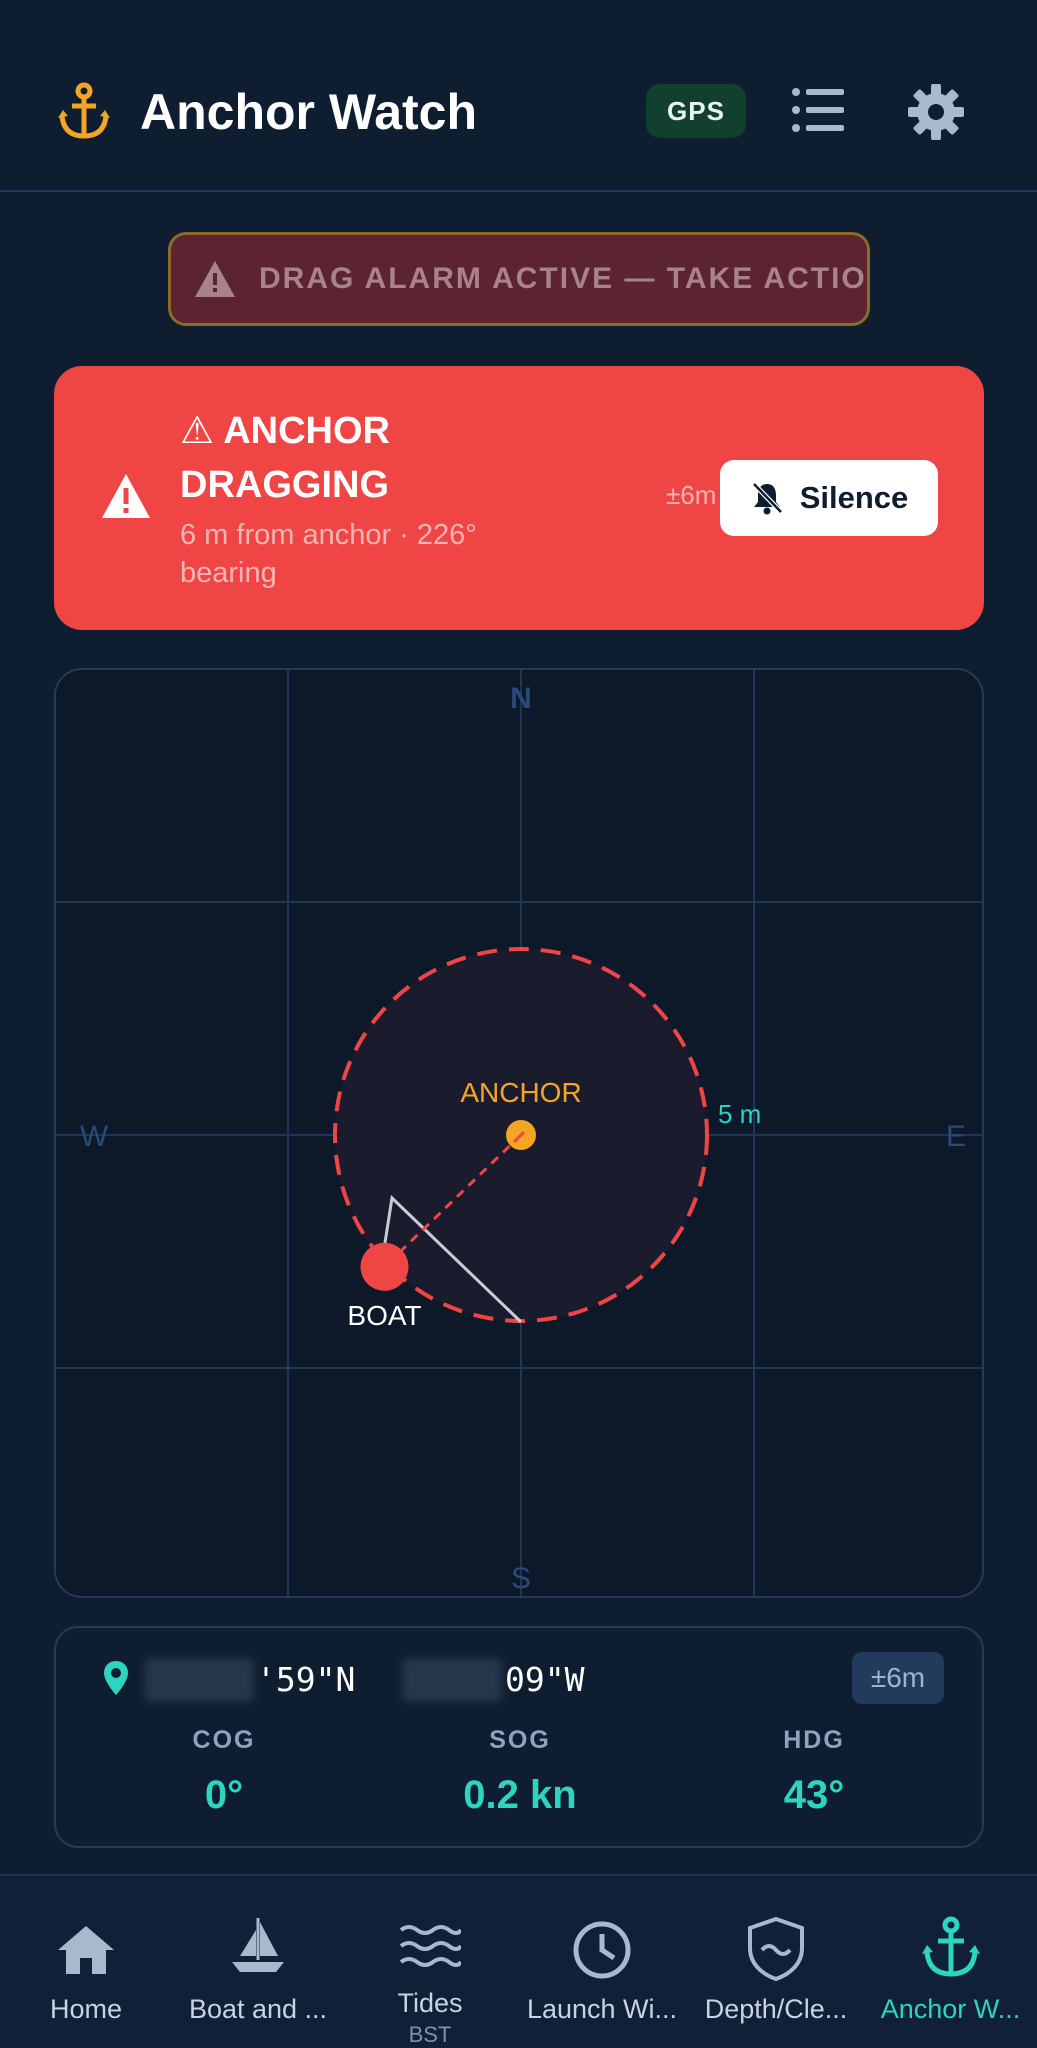 This screenshot has height=2048, width=1037. Describe the element at coordinates (258, 1945) in the screenshot. I see `sailboat-icon` at that location.